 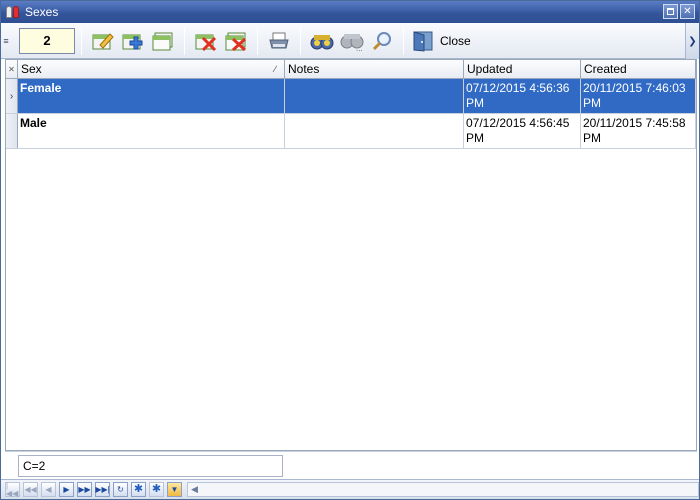 What do you see at coordinates (374, 69) in the screenshot?
I see `column-header-notes: Notes` at bounding box center [374, 69].